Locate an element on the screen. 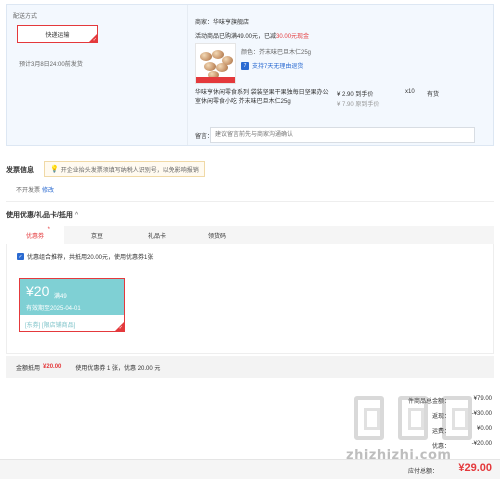 This screenshot has height=479, width=500. coupon-summary-bar: 金额抵用 ¥20.00 使用优惠券 1 张，优惠 20.00 元 is located at coordinates (250, 367).